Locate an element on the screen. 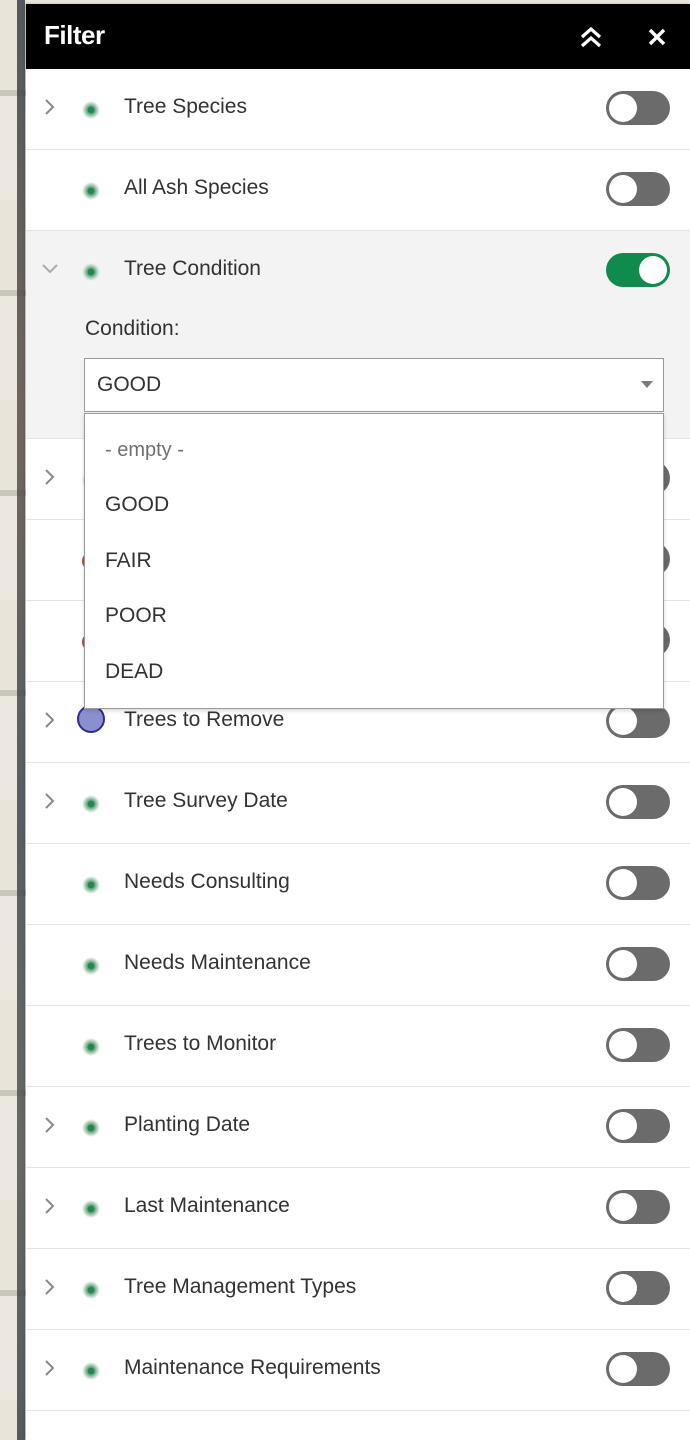 This screenshot has width=690, height=1440. filter-row-planting-date: Planting Date is located at coordinates (358, 1127).